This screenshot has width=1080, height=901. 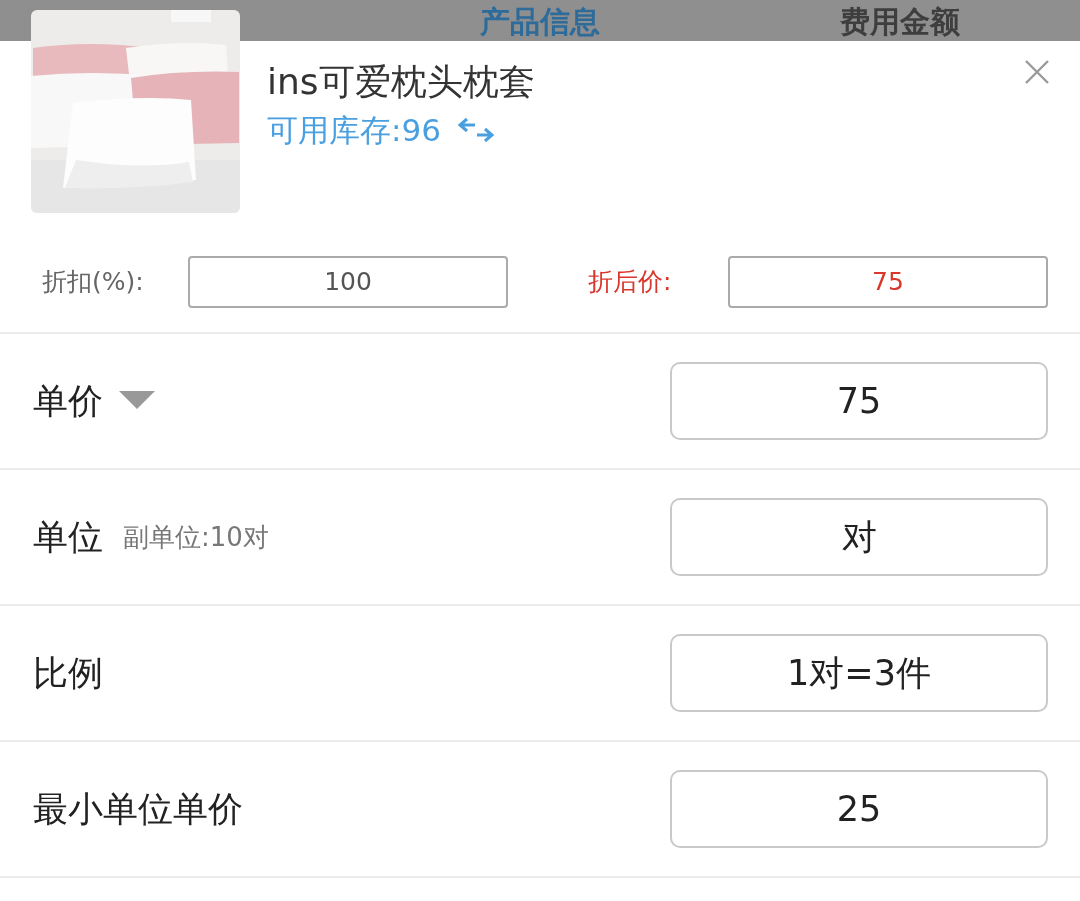 I want to click on field-label: 比例, so click(x=68, y=673).